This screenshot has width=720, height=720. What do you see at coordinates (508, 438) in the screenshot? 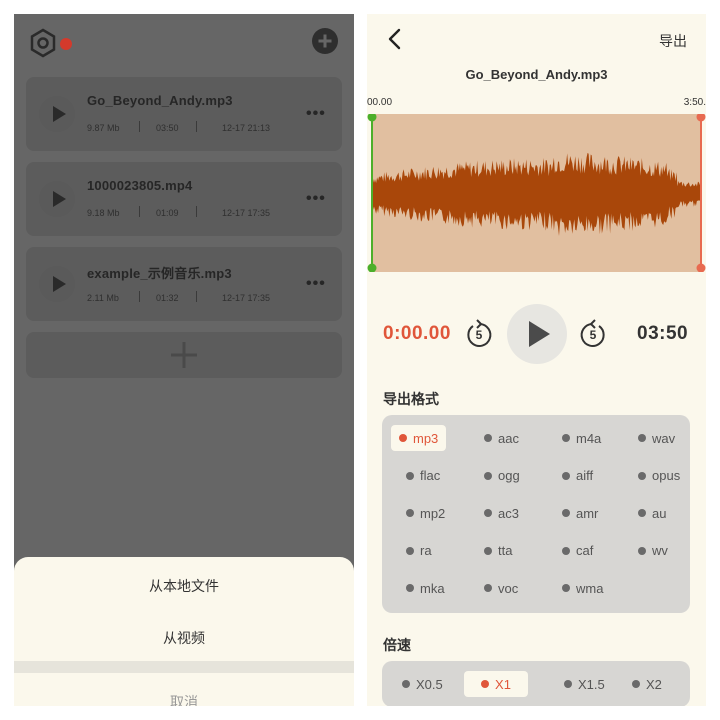
I see `format-option-label: aac` at bounding box center [508, 438].